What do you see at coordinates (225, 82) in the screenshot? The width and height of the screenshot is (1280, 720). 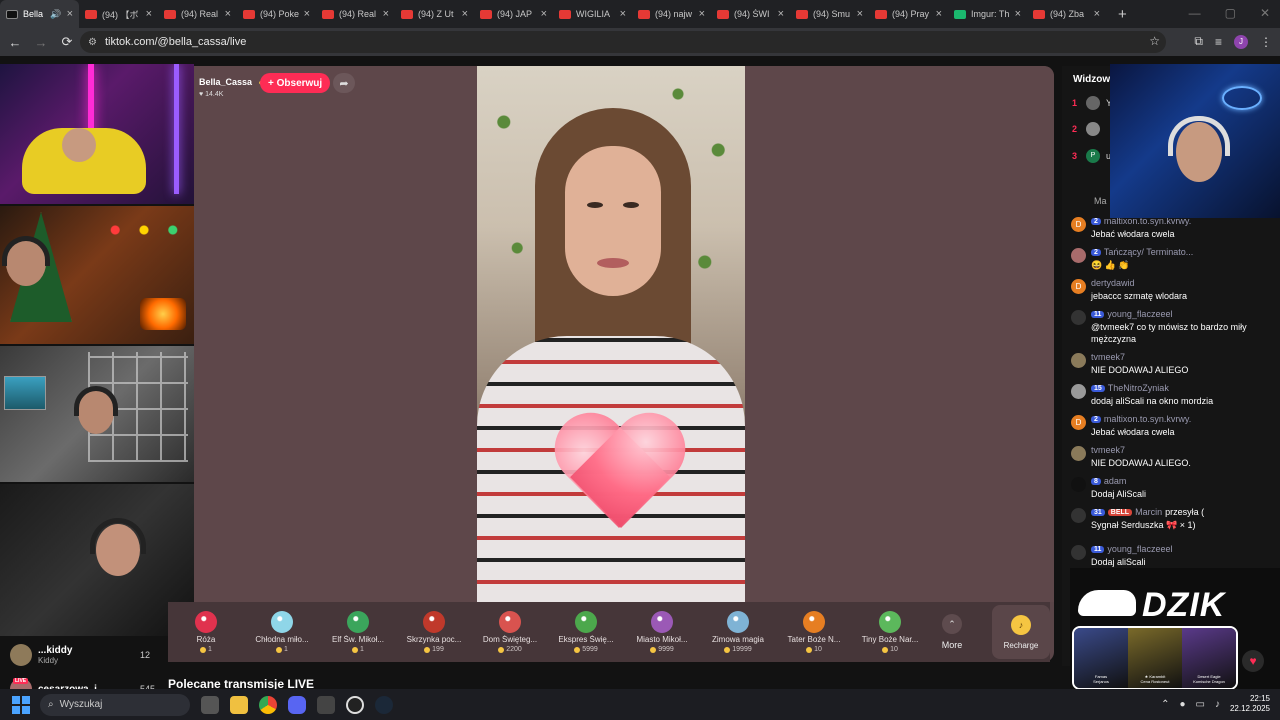 I see `host-name: Bella_Cassa` at bounding box center [225, 82].